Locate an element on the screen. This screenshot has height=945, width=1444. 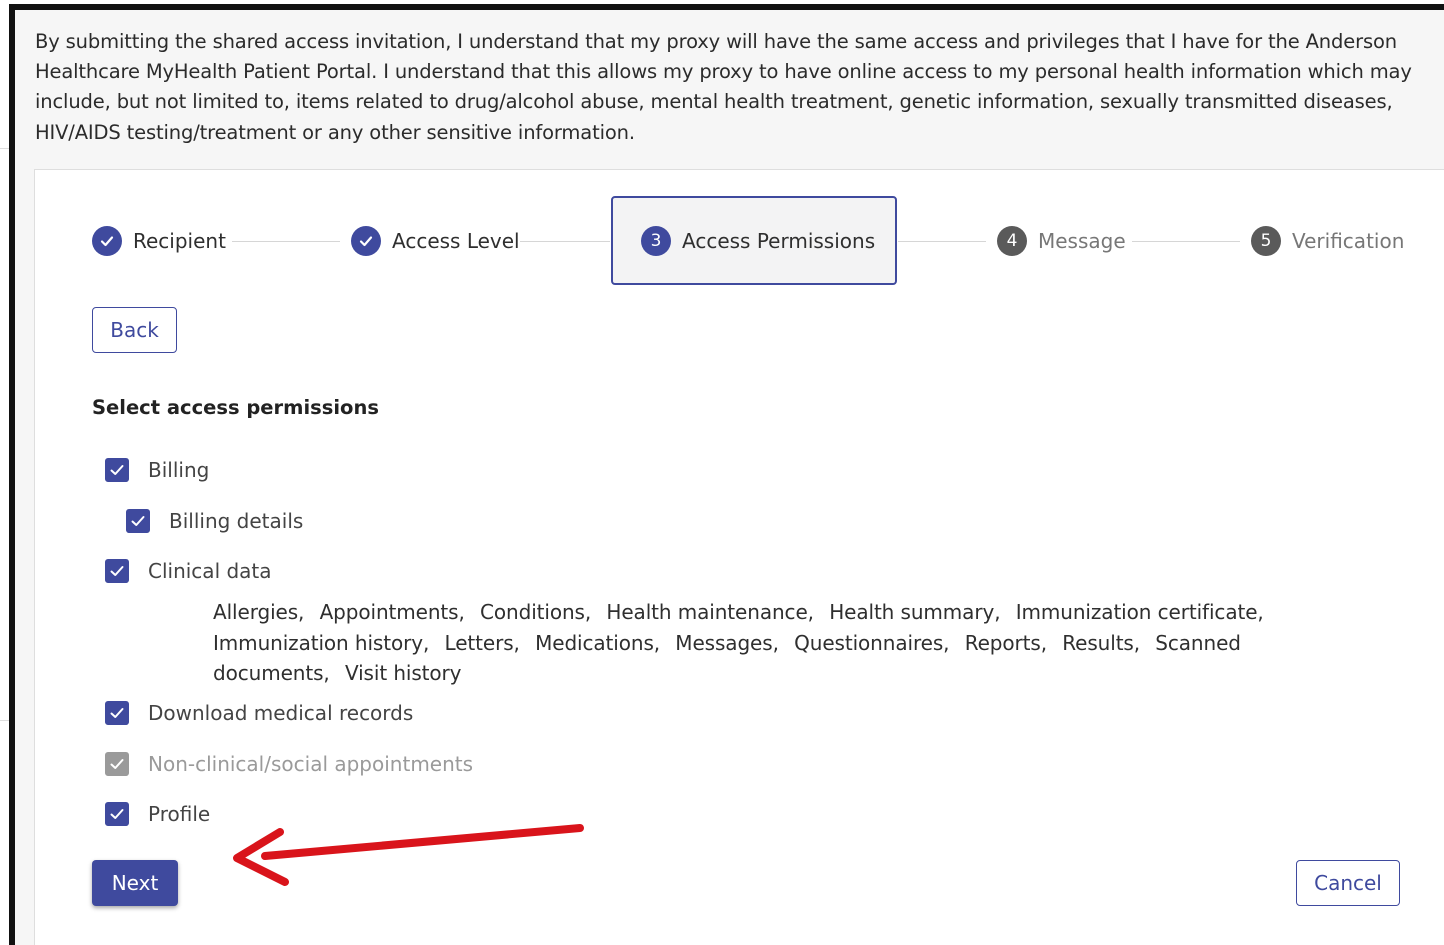
step-access-level: Access Level is located at coordinates (435, 241).